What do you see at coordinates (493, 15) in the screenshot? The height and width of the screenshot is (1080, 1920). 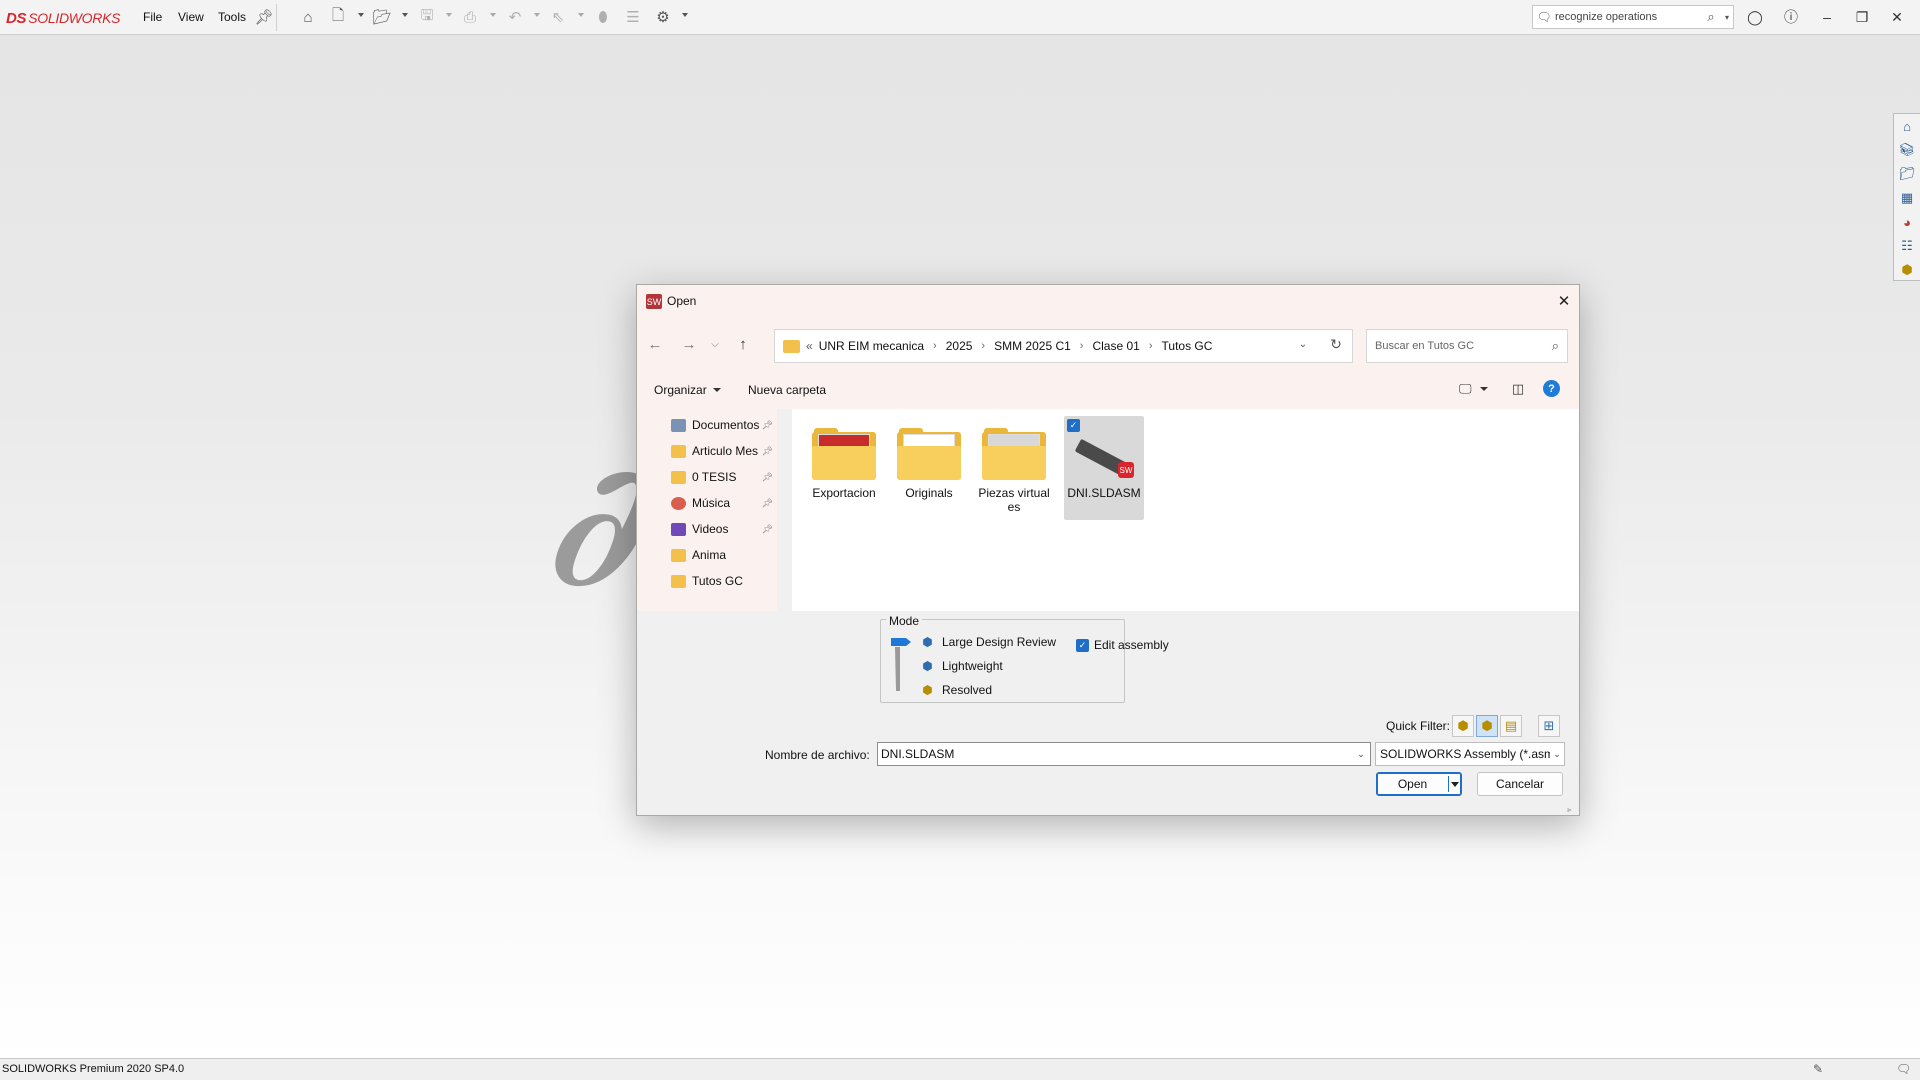 I see `print-dropdown-caret` at bounding box center [493, 15].